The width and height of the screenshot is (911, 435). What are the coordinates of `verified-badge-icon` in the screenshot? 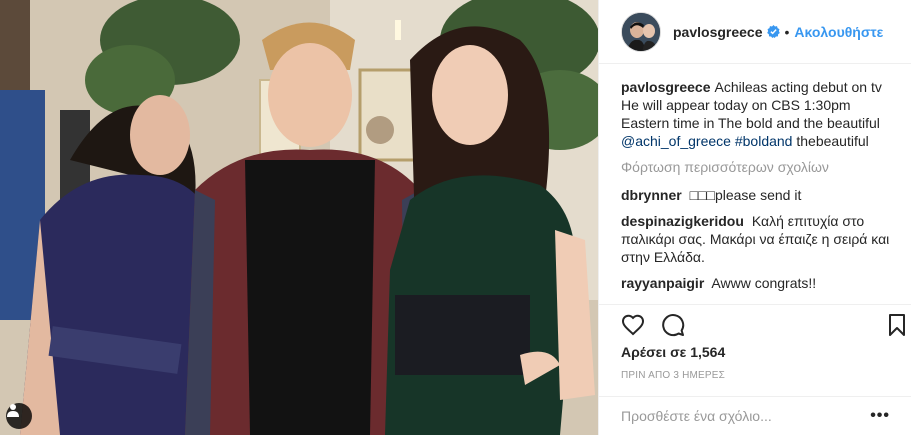 It's located at (773, 31).